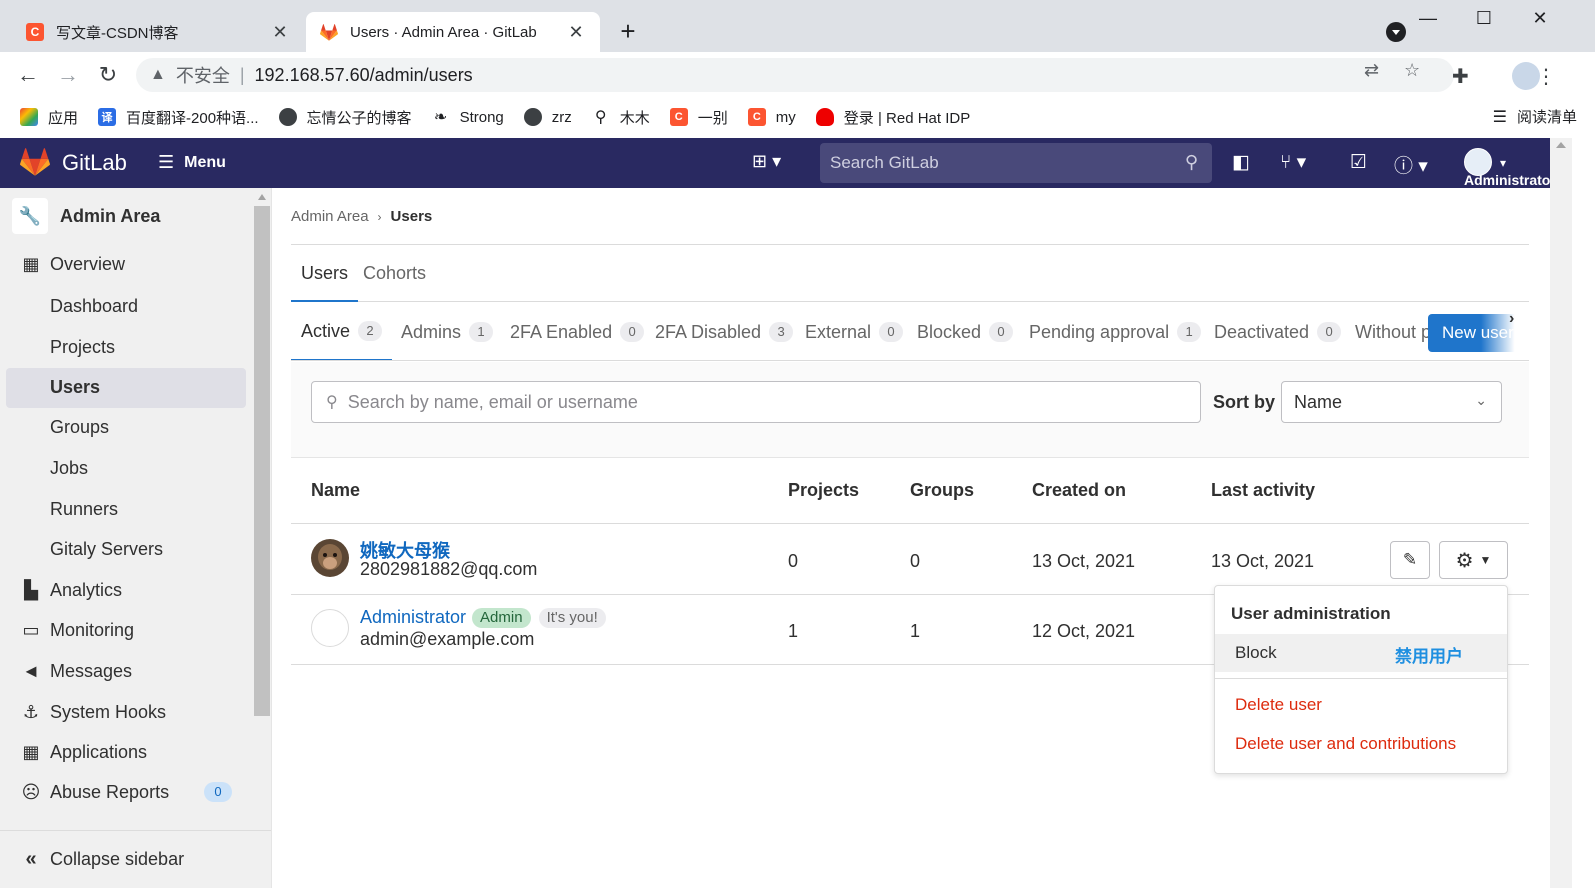 The image size is (1595, 888). I want to click on extensions-icon: ✚, so click(1460, 76).